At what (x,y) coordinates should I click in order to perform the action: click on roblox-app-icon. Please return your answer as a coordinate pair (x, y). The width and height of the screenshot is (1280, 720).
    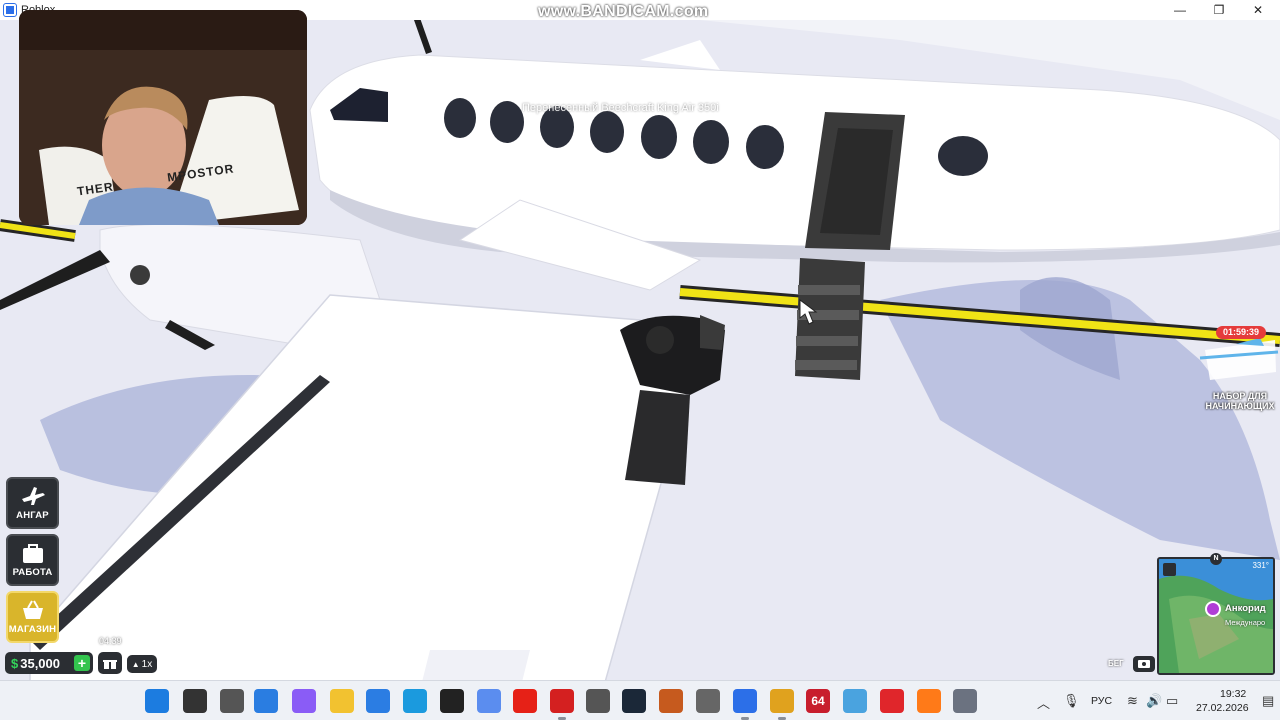
    Looking at the image, I should click on (10, 10).